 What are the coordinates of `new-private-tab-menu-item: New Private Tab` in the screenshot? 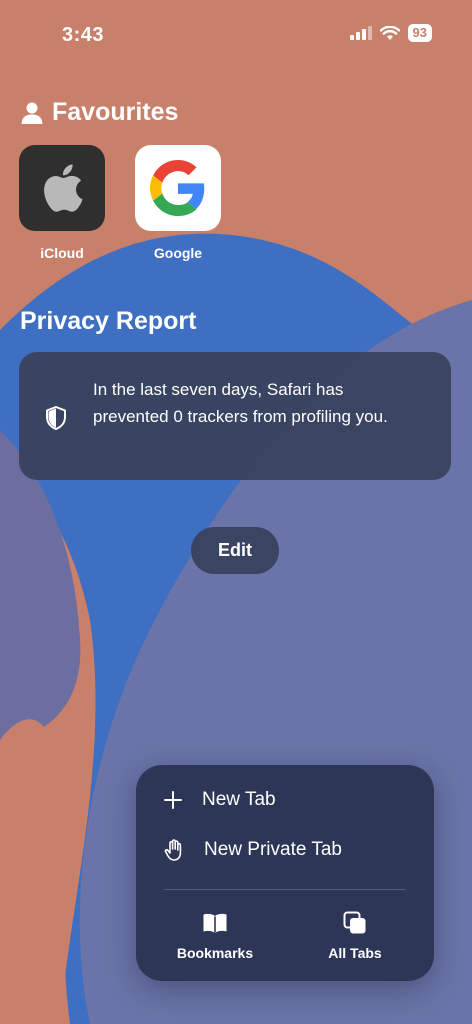 It's located at (253, 850).